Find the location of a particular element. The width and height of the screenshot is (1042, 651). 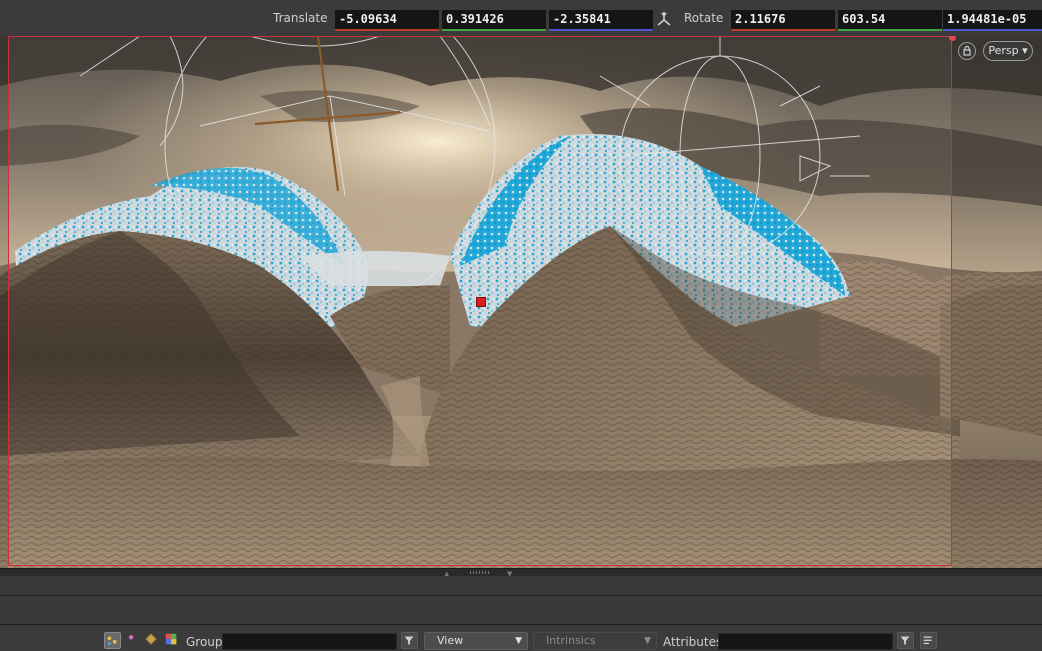

group-field is located at coordinates (309, 641).